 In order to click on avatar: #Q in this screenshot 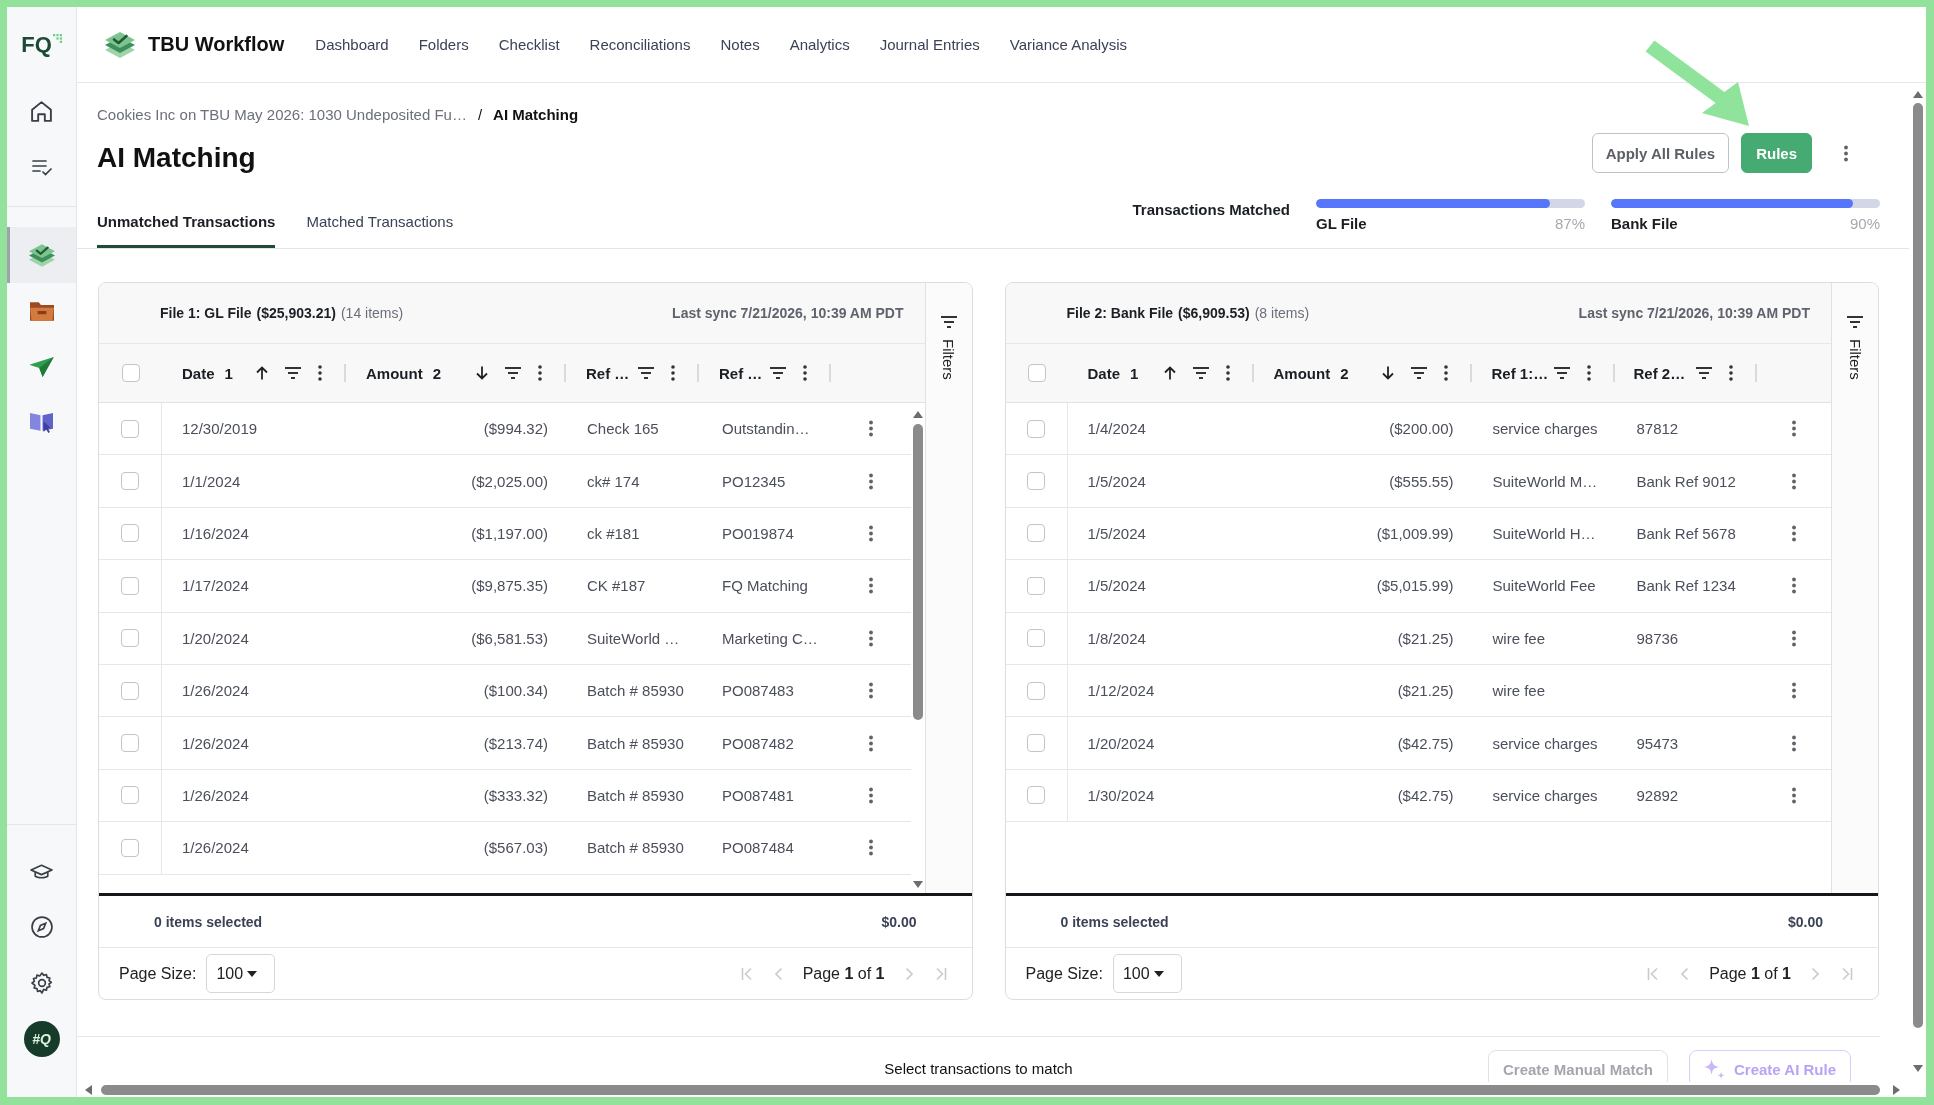, I will do `click(41, 1039)`.